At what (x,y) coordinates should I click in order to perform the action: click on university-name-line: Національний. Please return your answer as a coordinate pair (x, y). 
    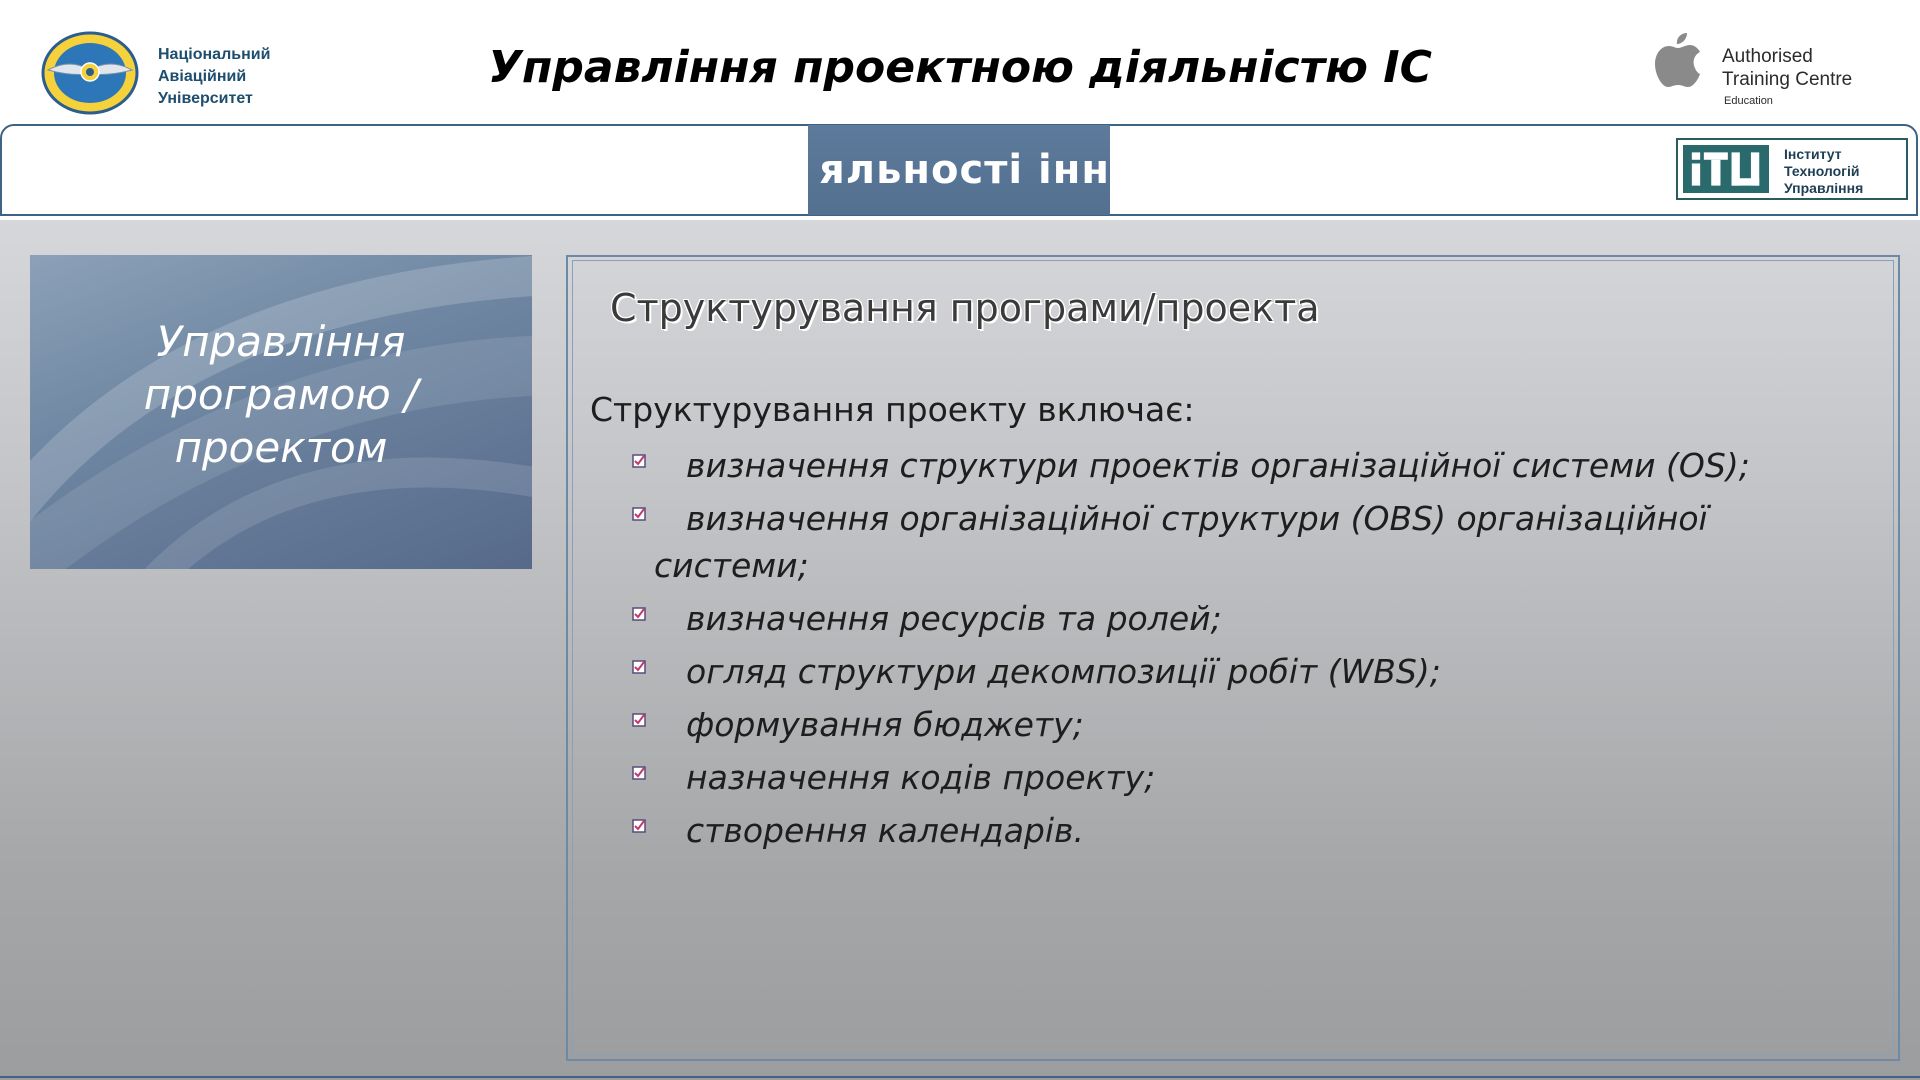
    Looking at the image, I should click on (214, 54).